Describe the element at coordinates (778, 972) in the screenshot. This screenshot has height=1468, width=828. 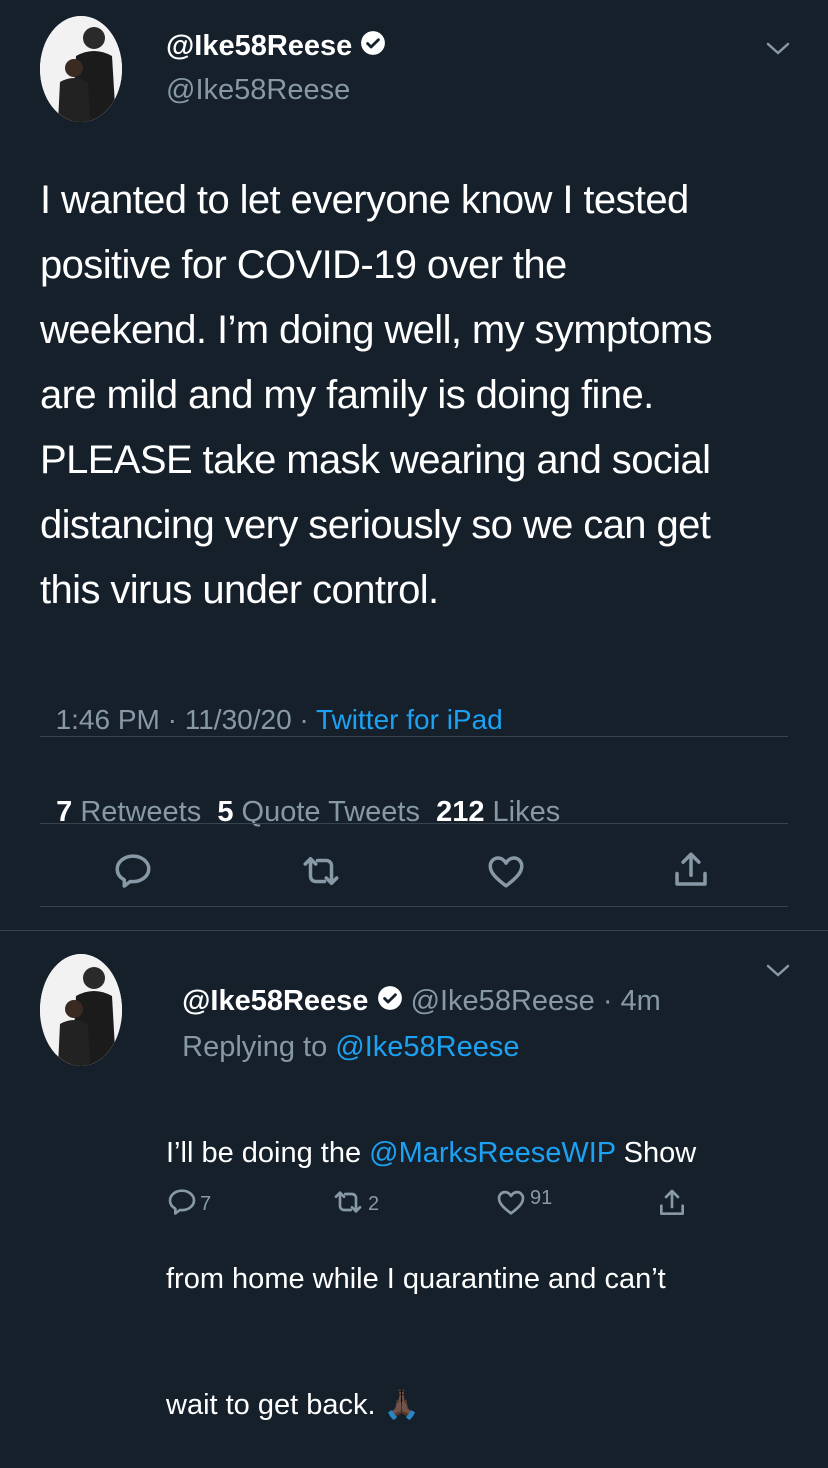
I see `reply-chevron-down-icon` at that location.